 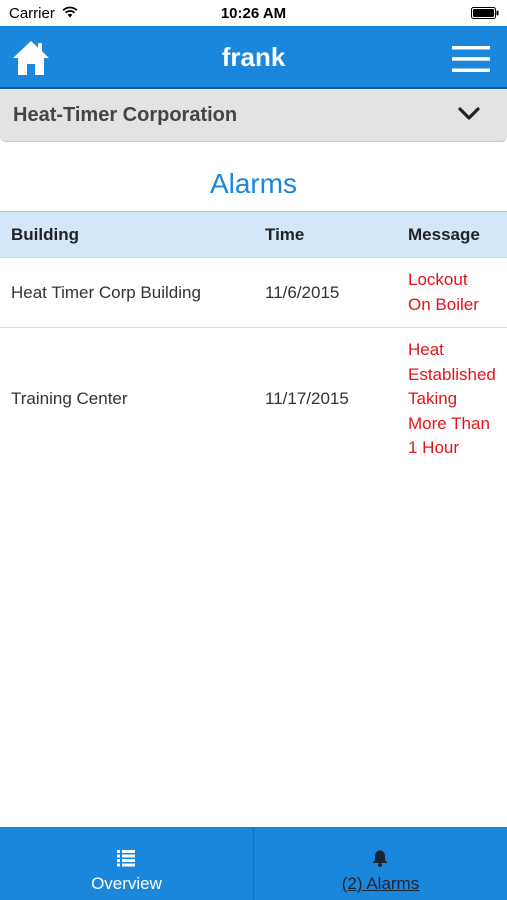 What do you see at coordinates (438, 279) in the screenshot?
I see `message-line: Lockout` at bounding box center [438, 279].